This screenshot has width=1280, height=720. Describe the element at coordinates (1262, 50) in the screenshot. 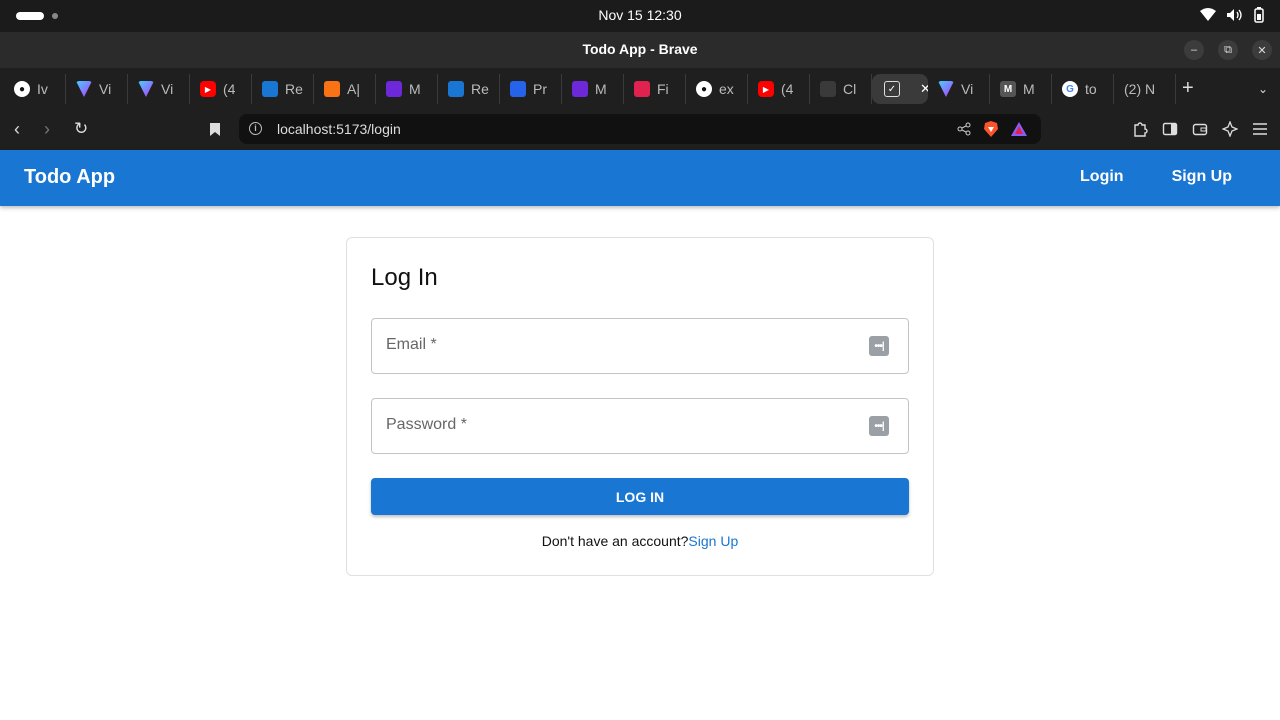

I see `close-window-button: ✕` at that location.